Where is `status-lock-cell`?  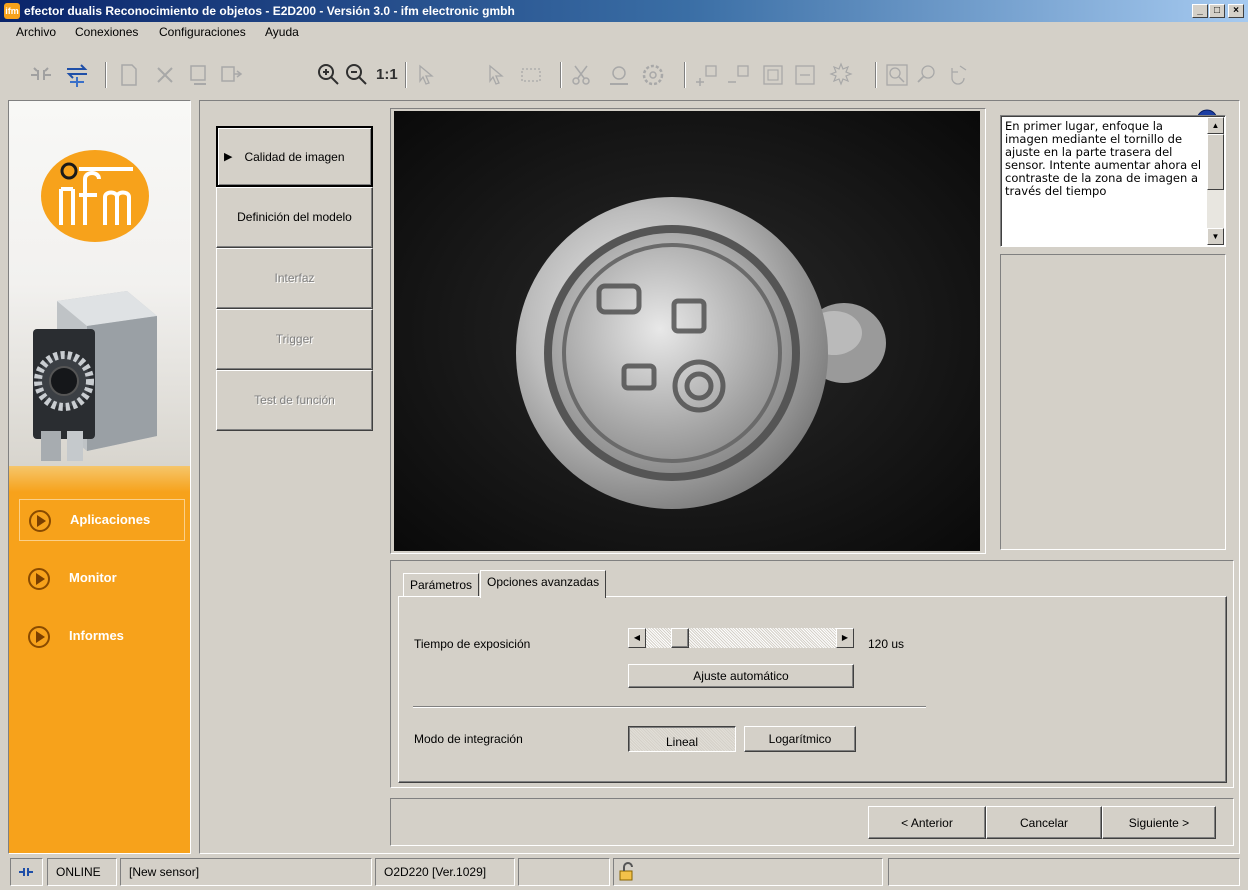
status-lock-cell is located at coordinates (748, 872).